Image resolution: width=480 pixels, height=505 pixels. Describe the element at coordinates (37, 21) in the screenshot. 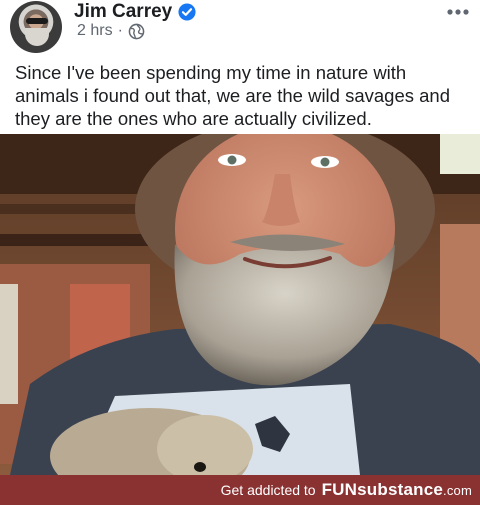

I see `avatar-sunglasses` at that location.